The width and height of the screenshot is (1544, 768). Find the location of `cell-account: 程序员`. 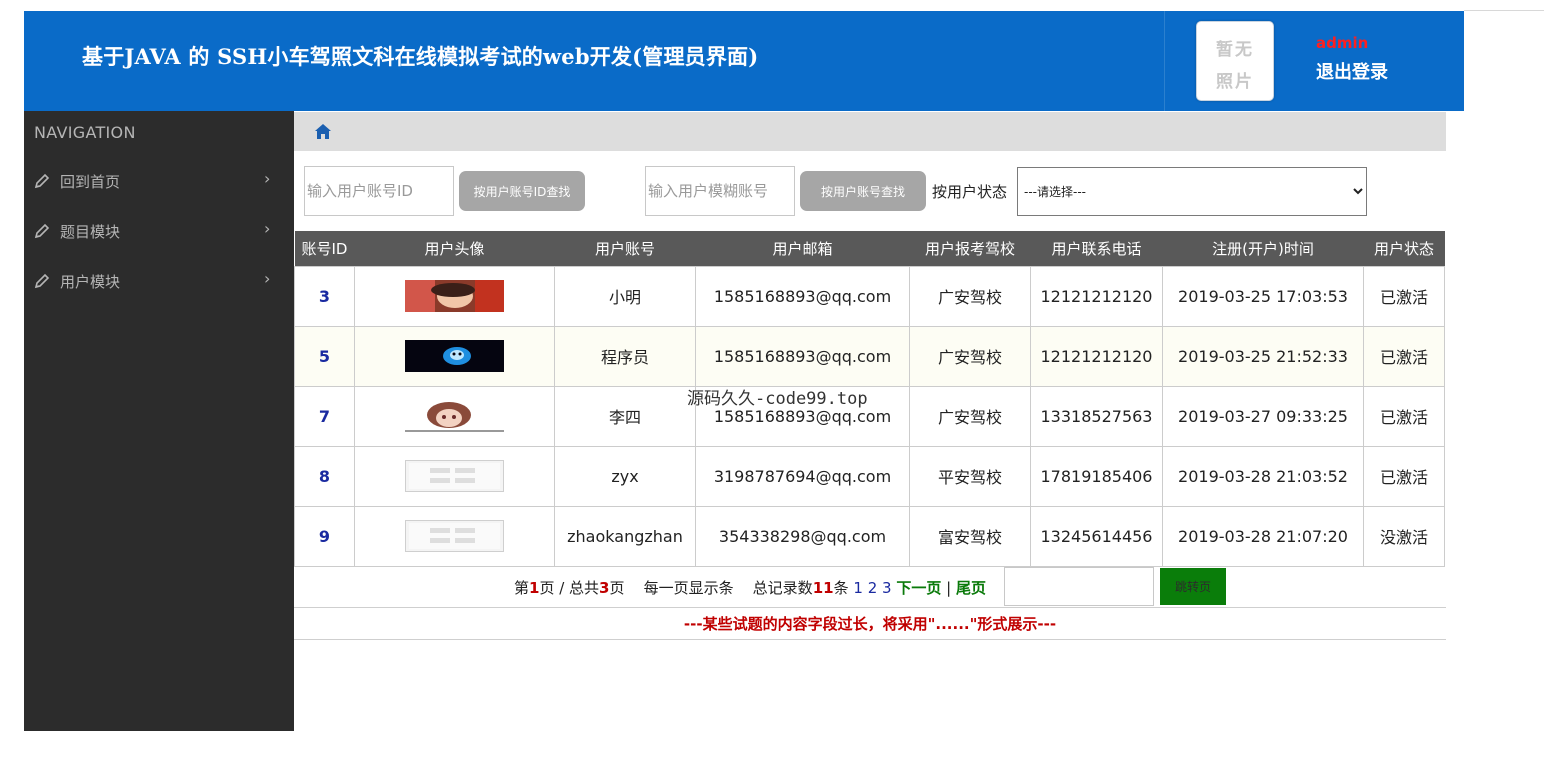

cell-account: 程序员 is located at coordinates (625, 356).